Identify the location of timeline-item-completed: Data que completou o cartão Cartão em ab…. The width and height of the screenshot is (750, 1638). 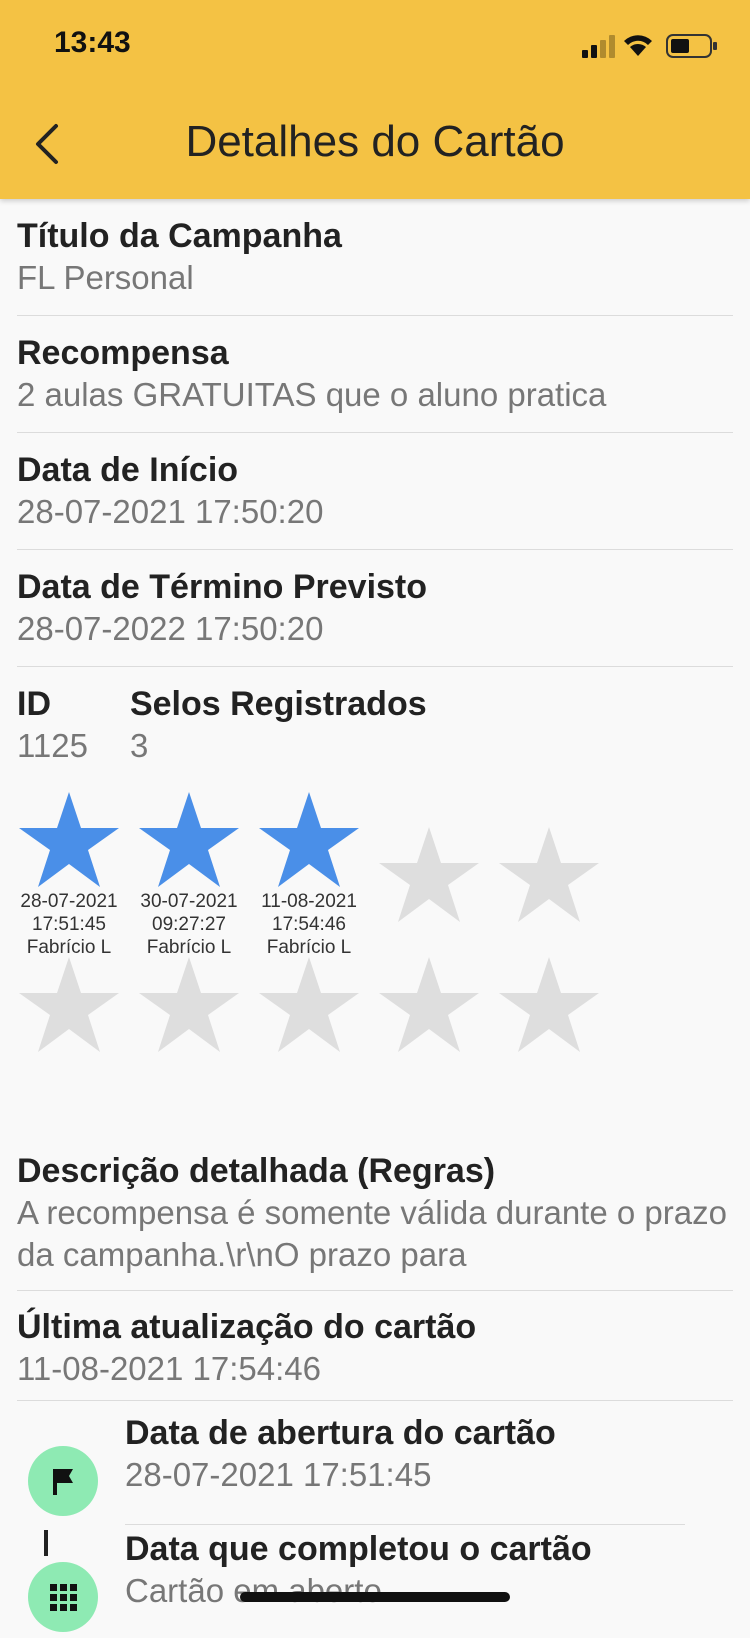
(367, 1583).